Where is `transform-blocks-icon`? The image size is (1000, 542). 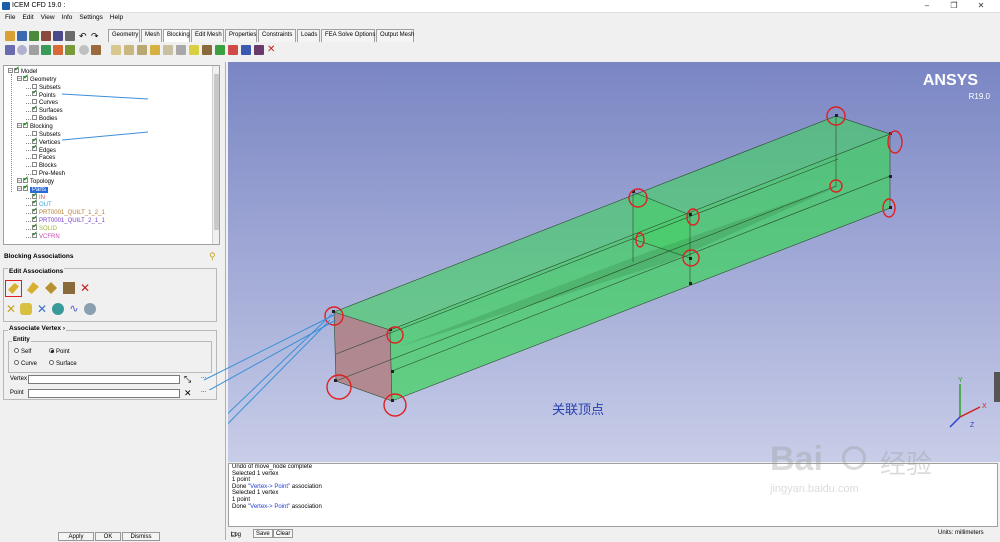
transform-blocks-icon is located at coordinates (194, 50).